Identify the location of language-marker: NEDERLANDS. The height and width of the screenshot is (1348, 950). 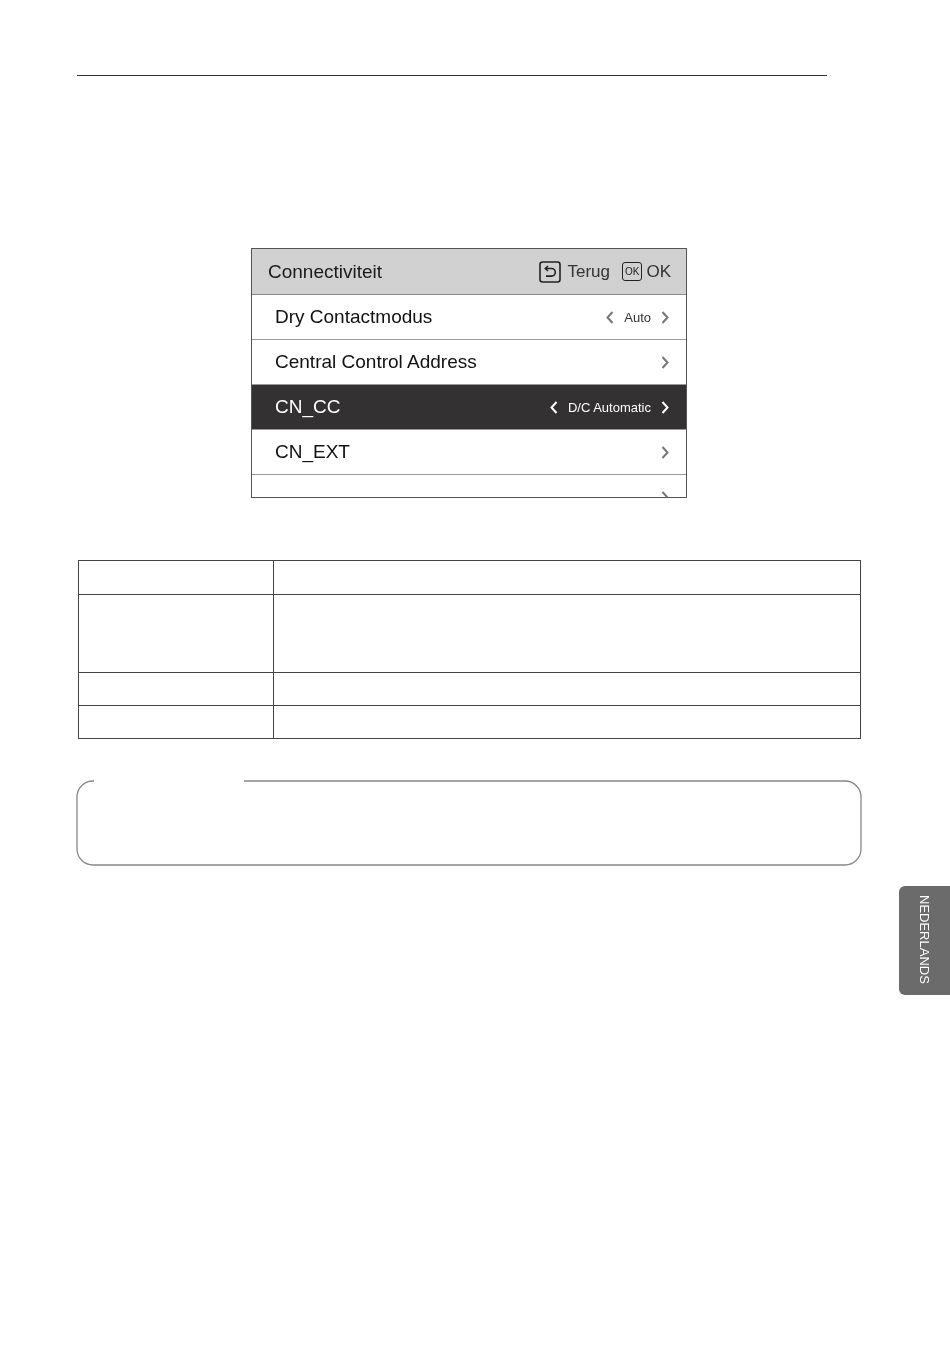
(924, 940).